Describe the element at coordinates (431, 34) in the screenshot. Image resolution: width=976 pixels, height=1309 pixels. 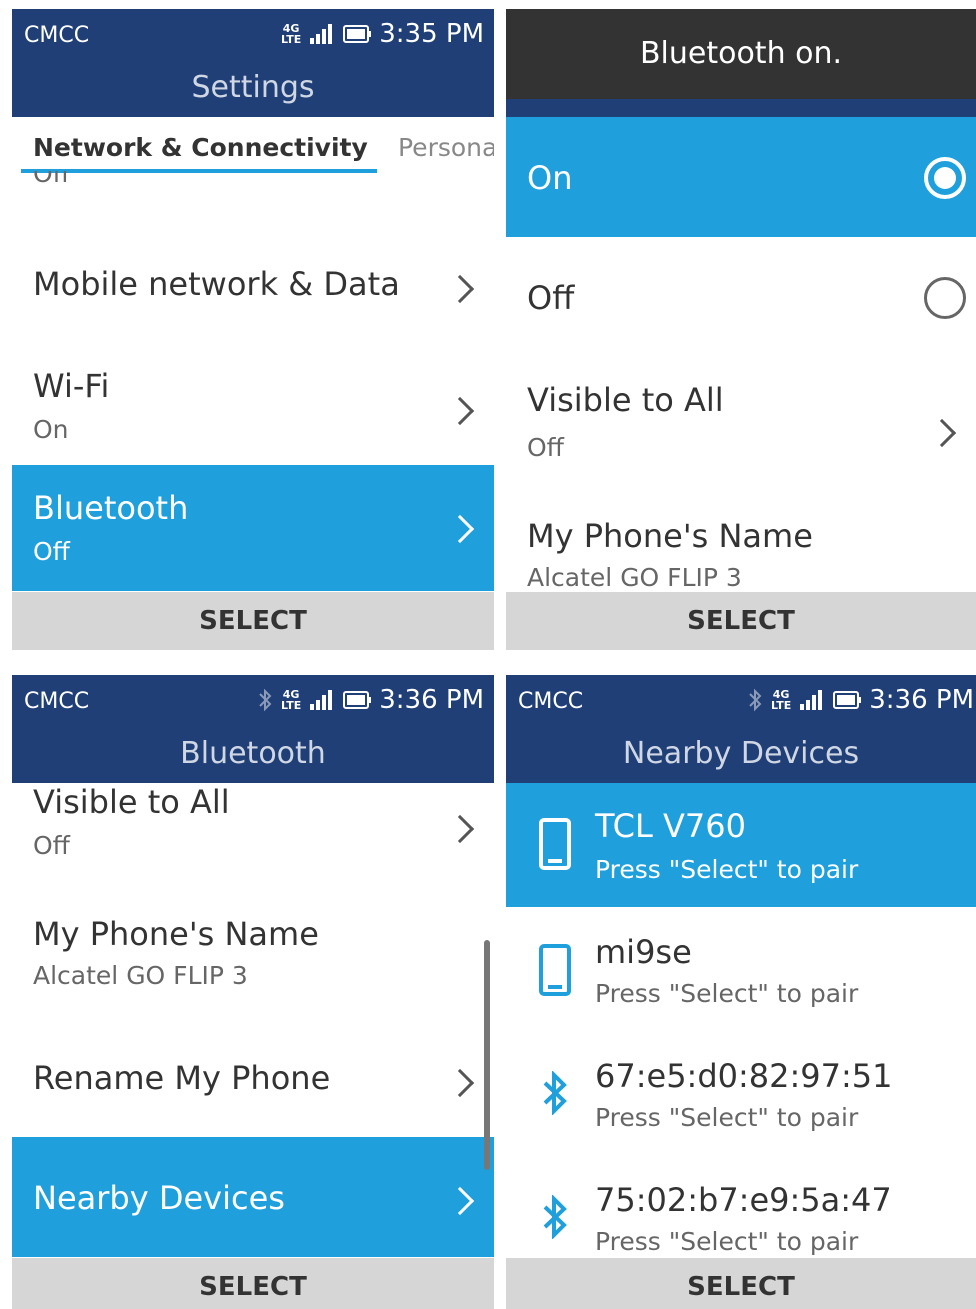
I see `clock: 3:35 PM` at that location.